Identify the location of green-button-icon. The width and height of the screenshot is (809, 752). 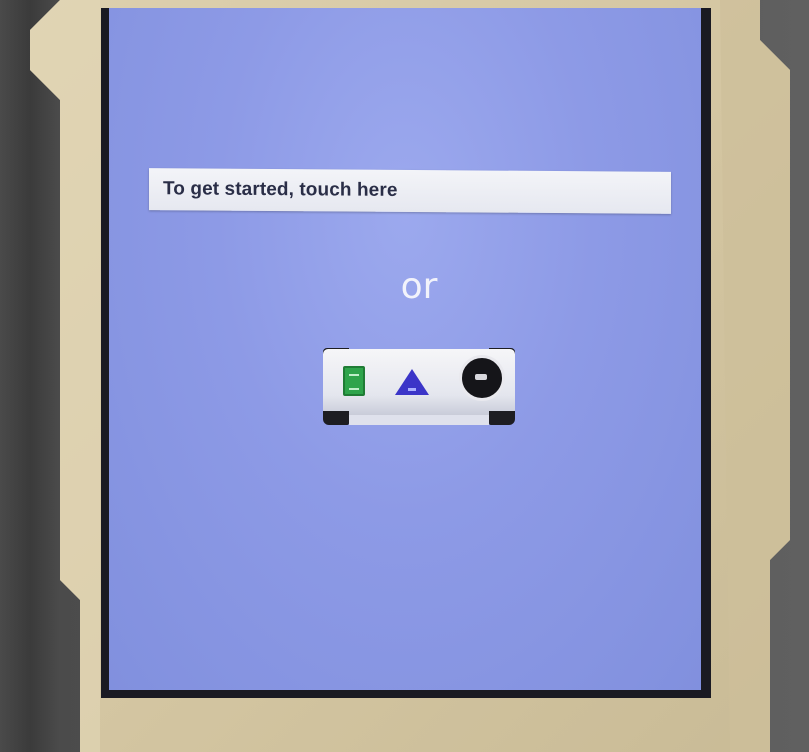
(354, 381).